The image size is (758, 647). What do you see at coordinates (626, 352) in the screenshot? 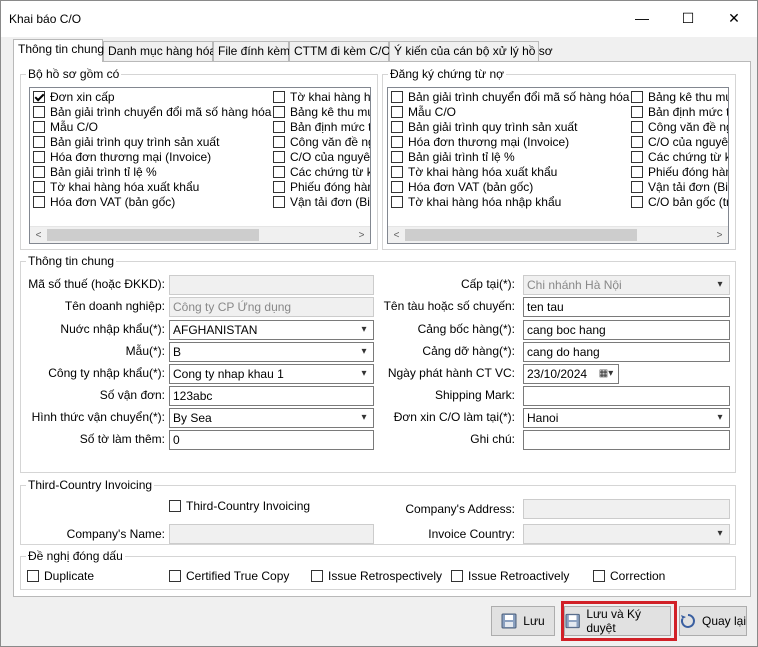
I see `cang-do-field: cang do hang` at bounding box center [626, 352].